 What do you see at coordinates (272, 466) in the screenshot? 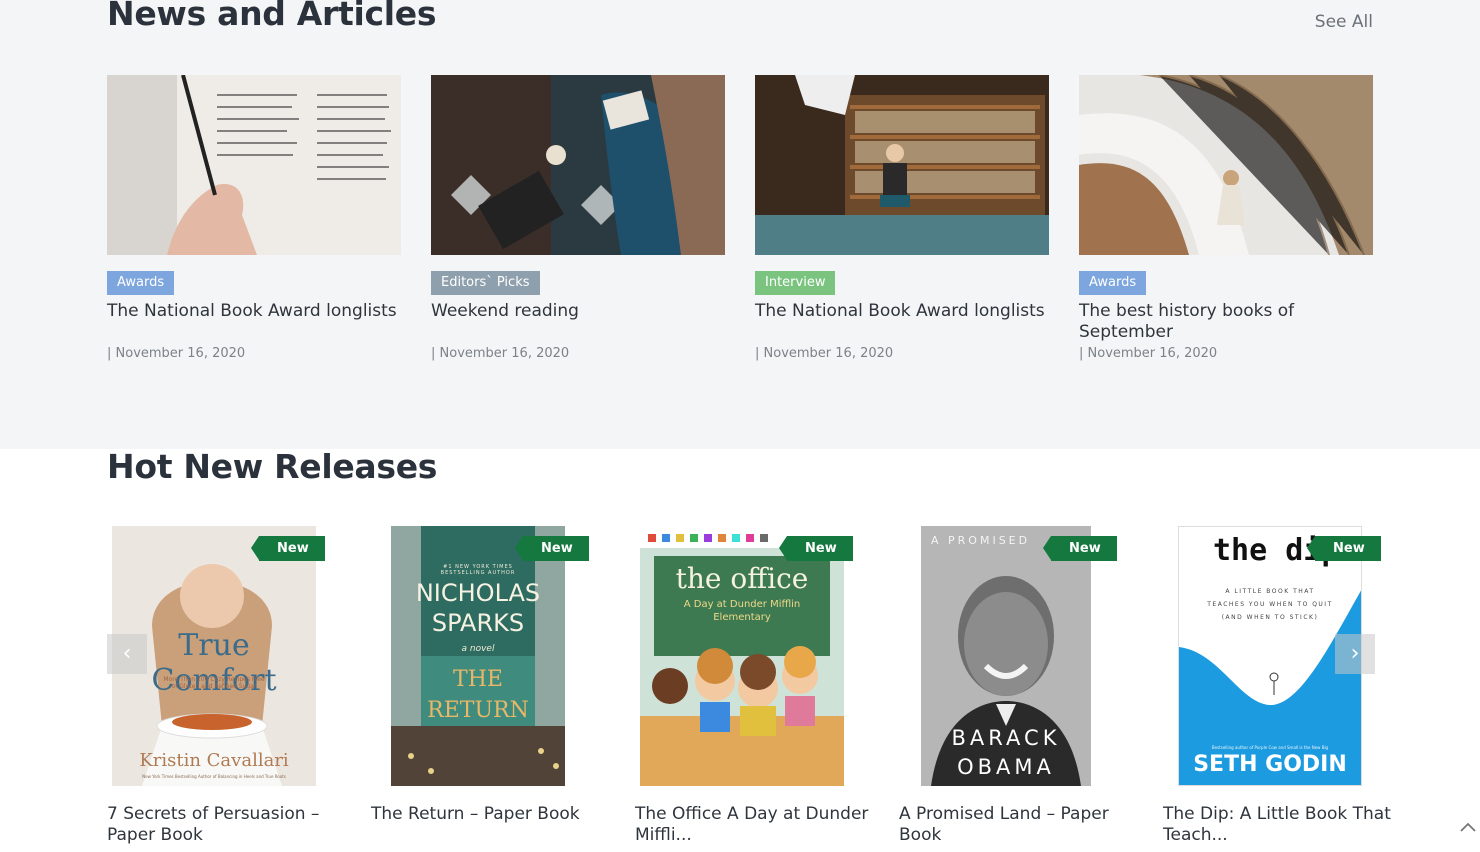
I see `hot-releases-title: Hot New Releases` at bounding box center [272, 466].